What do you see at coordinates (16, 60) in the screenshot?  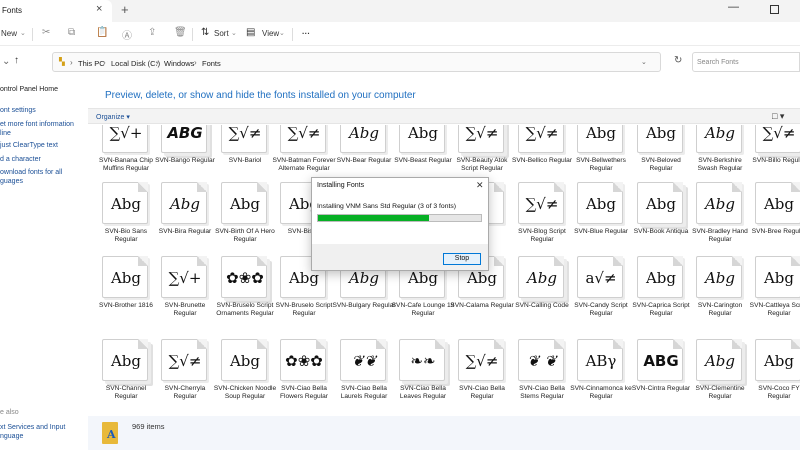 I see `up-arrow-icon: ↑` at bounding box center [16, 60].